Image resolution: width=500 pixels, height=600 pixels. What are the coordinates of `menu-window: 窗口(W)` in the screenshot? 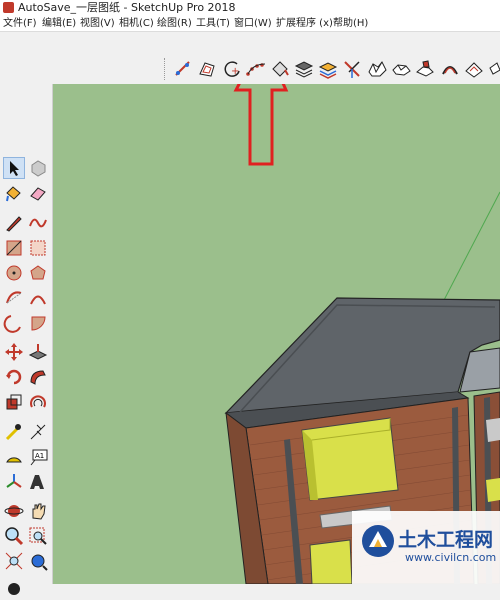 It's located at (253, 23).